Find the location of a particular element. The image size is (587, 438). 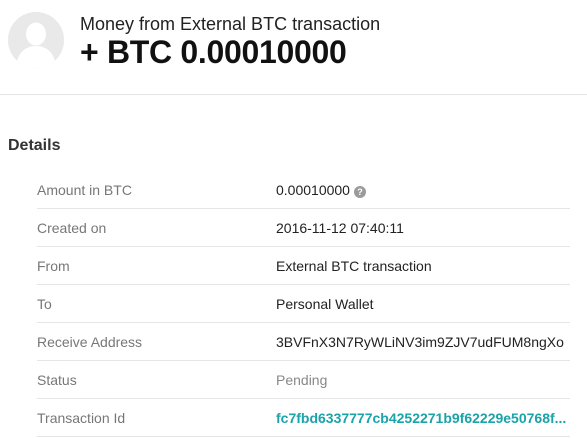

user-silhouette-icon is located at coordinates (36, 40).